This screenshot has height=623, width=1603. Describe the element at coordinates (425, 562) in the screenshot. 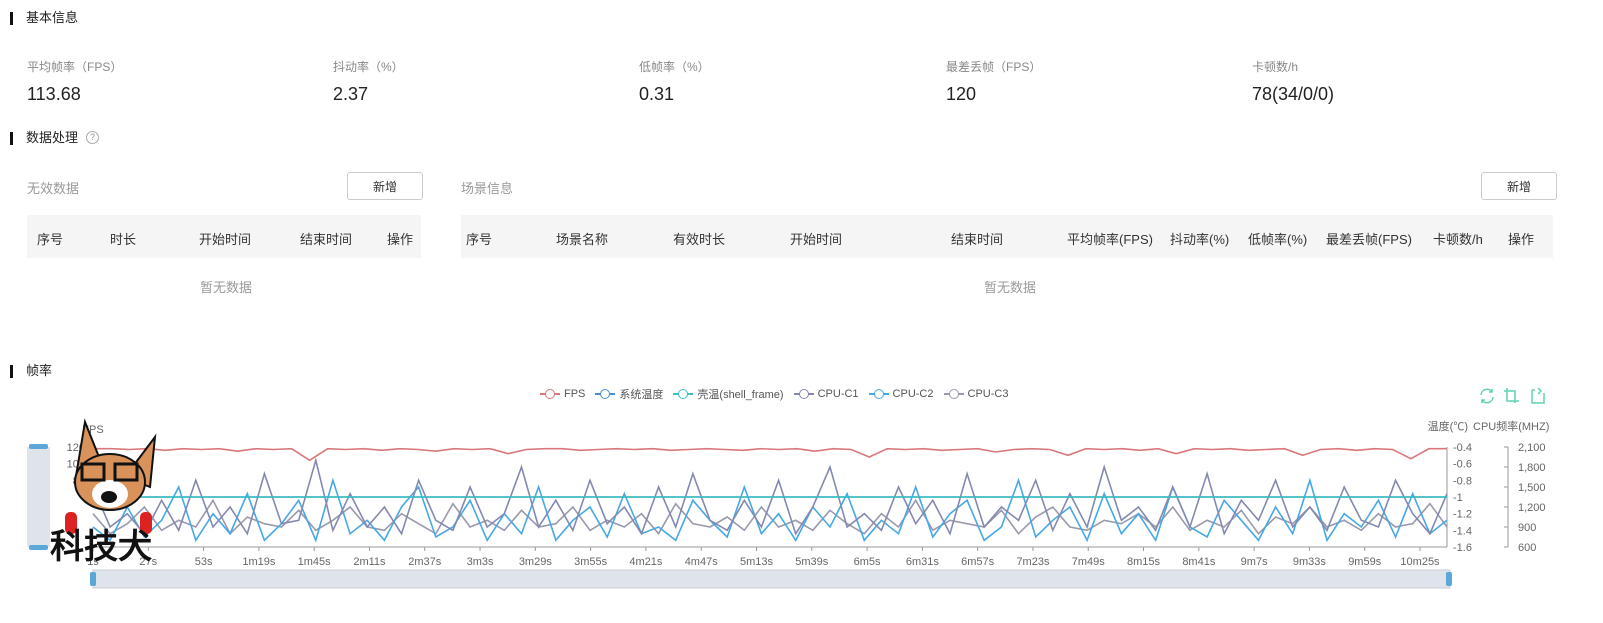

I see `x-tick-label: 2m37s` at that location.